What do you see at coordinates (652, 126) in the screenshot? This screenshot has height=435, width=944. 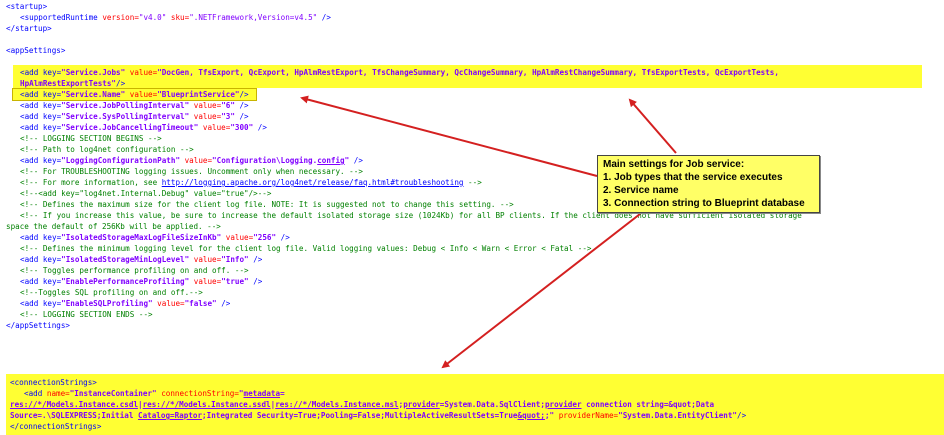 I see `arrow-to-service-jobs` at bounding box center [652, 126].